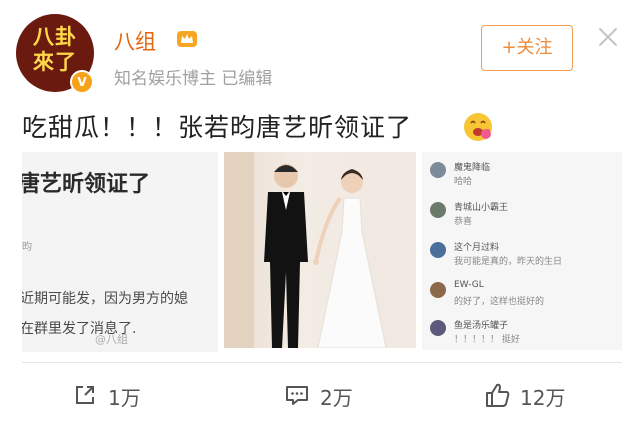 The width and height of the screenshot is (640, 425). I want to click on embedded-line-1: 近期可能发，因为男方的媳, so click(105, 299).